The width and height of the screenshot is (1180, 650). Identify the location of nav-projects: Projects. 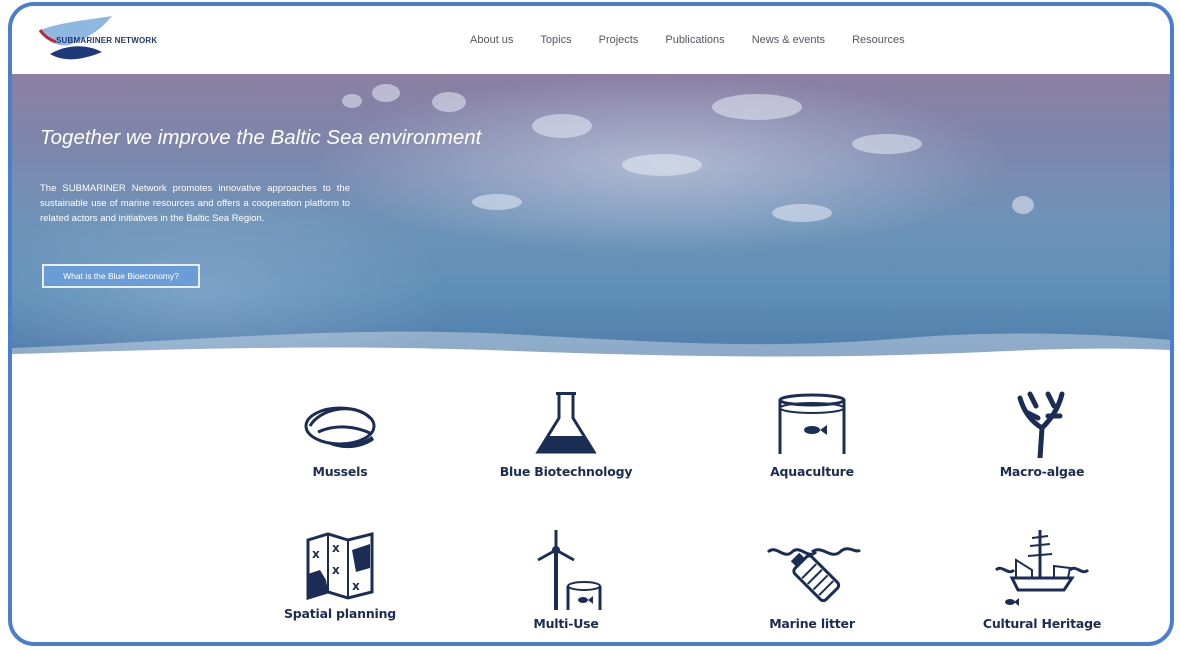
(619, 40).